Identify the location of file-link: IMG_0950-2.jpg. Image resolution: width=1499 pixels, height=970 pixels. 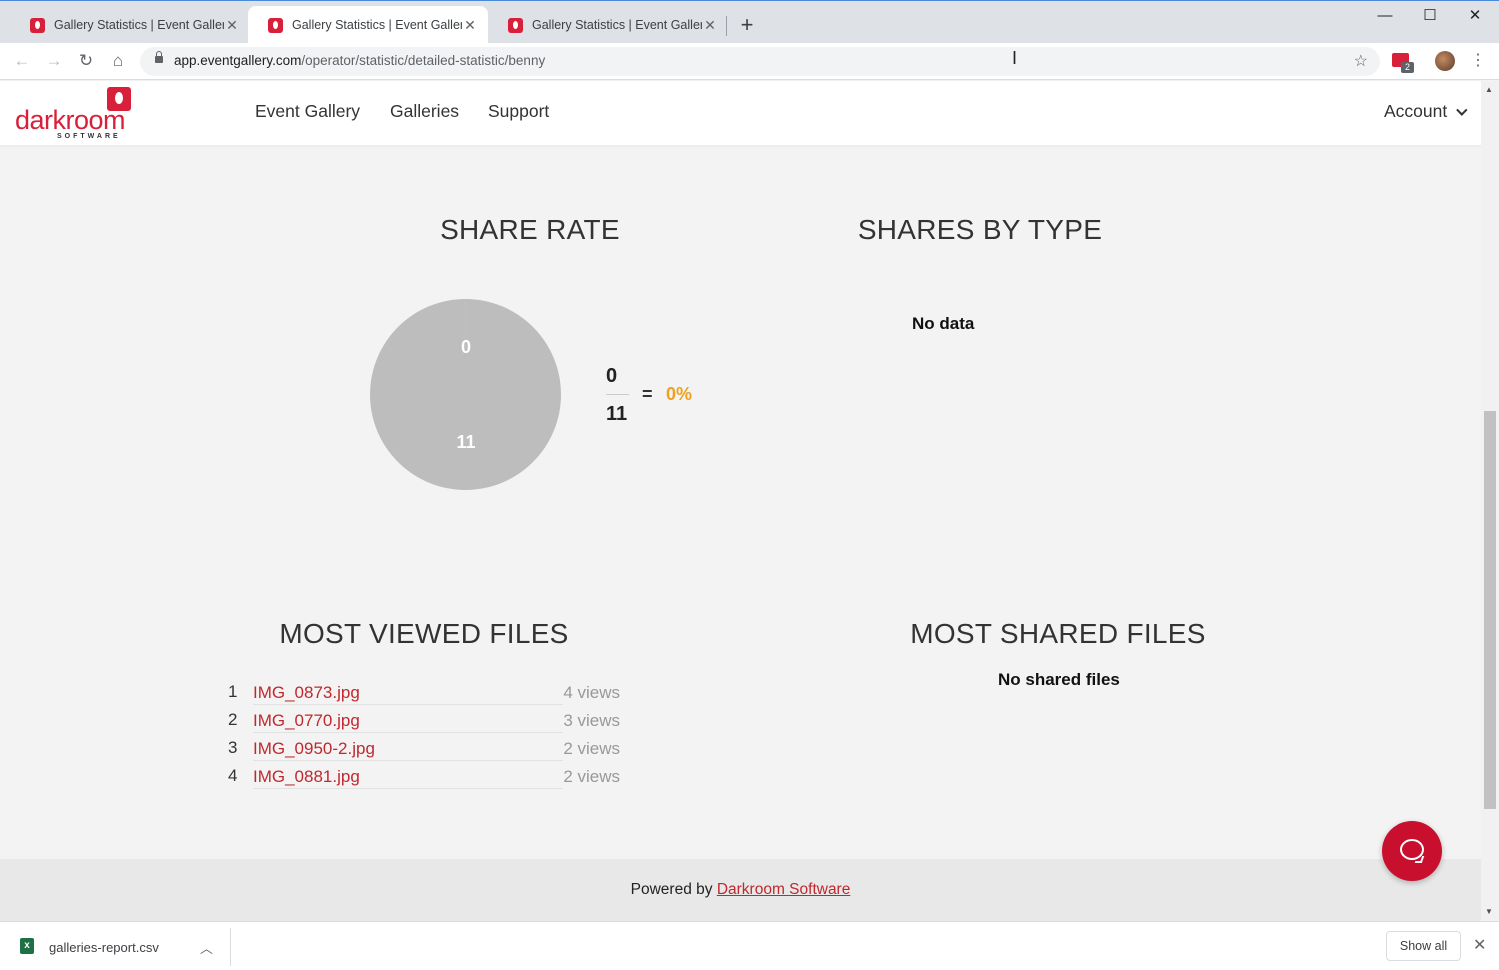
(314, 749).